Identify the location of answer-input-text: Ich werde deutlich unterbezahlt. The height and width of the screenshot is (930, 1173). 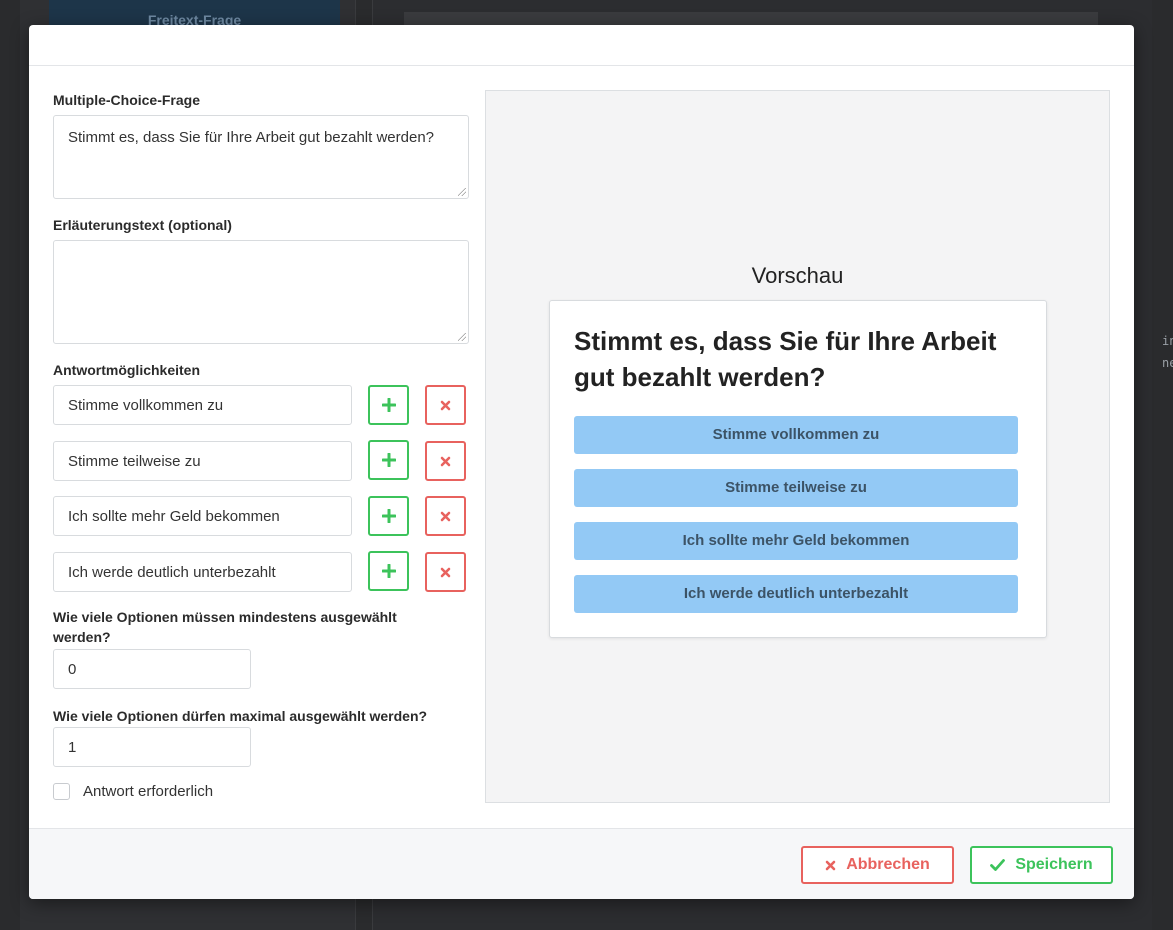
(172, 572).